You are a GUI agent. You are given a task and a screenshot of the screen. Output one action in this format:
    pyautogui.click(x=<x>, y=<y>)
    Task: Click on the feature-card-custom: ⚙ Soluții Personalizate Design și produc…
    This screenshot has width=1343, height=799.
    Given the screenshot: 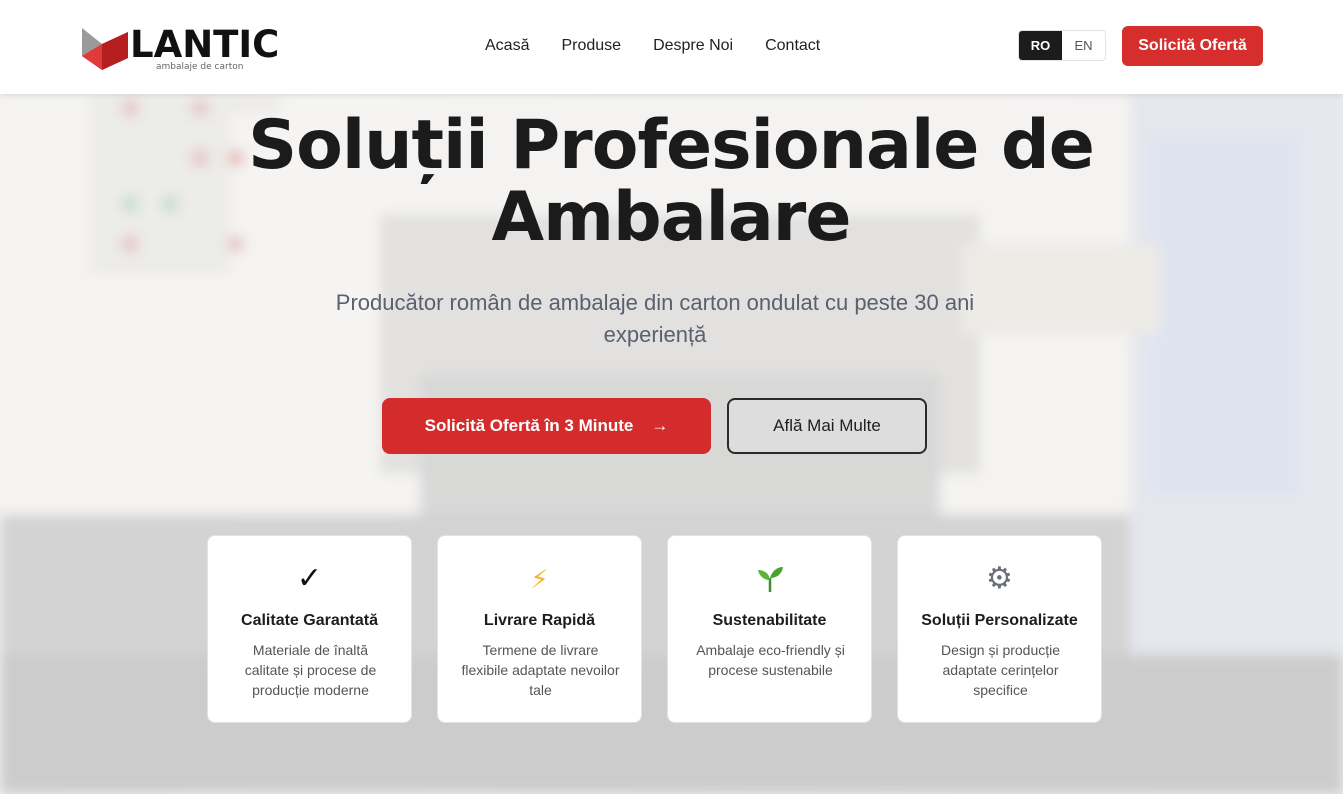 What is the action you would take?
    pyautogui.click(x=999, y=629)
    